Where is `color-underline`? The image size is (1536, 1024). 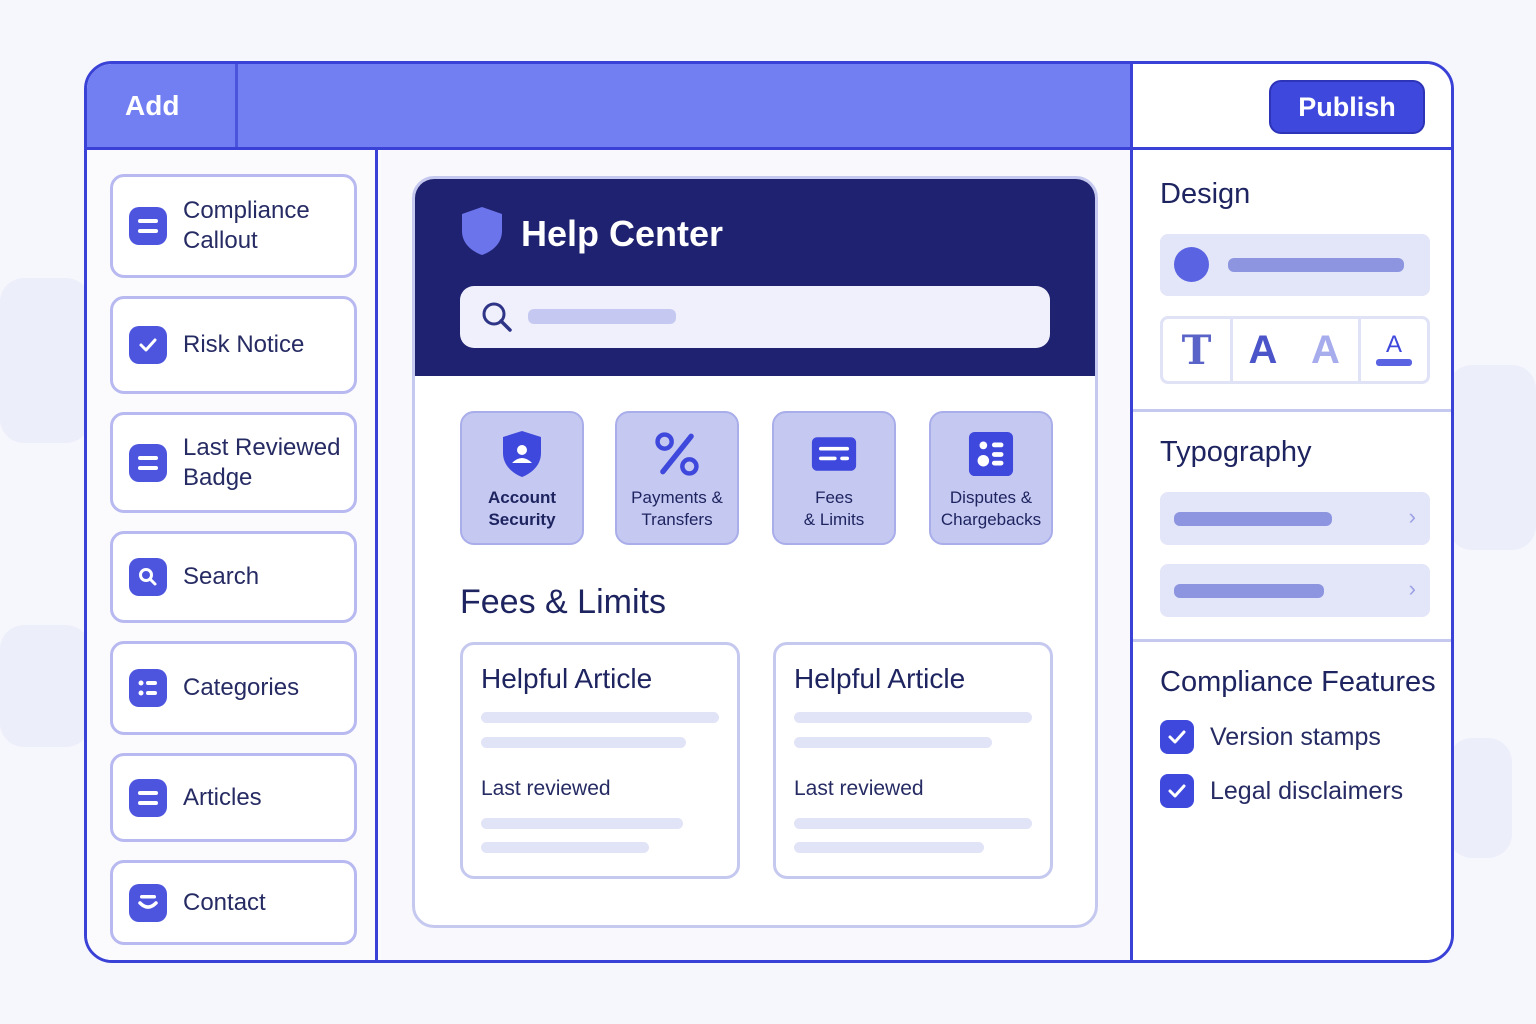 color-underline is located at coordinates (1394, 362).